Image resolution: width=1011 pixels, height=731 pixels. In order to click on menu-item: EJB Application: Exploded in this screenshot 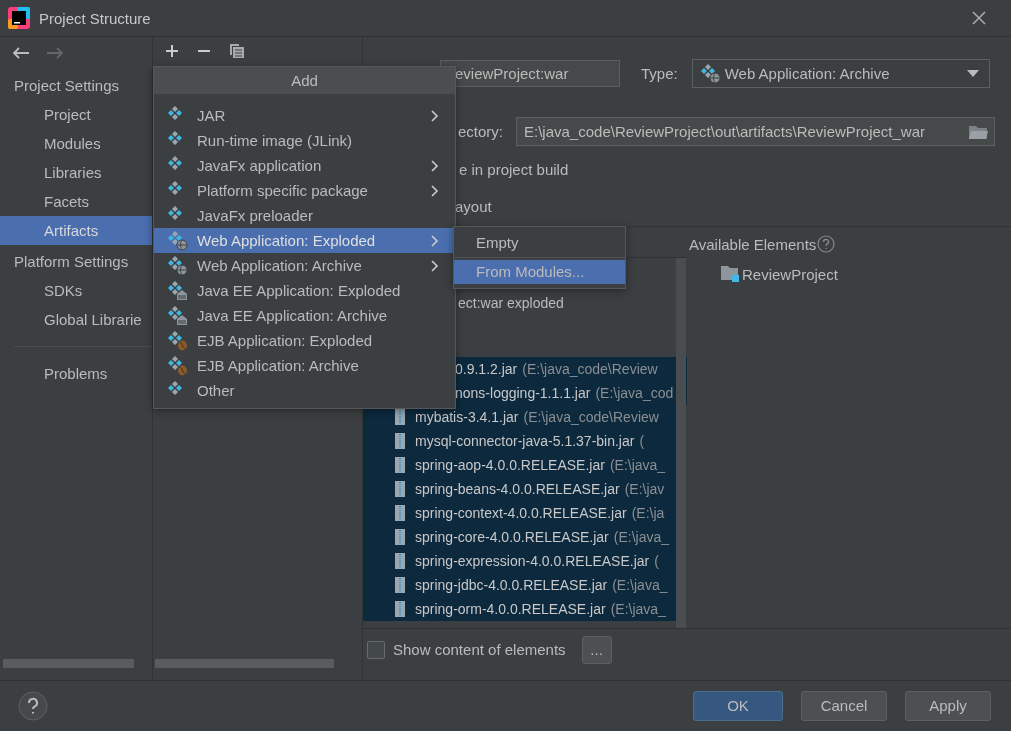, I will do `click(304, 340)`.